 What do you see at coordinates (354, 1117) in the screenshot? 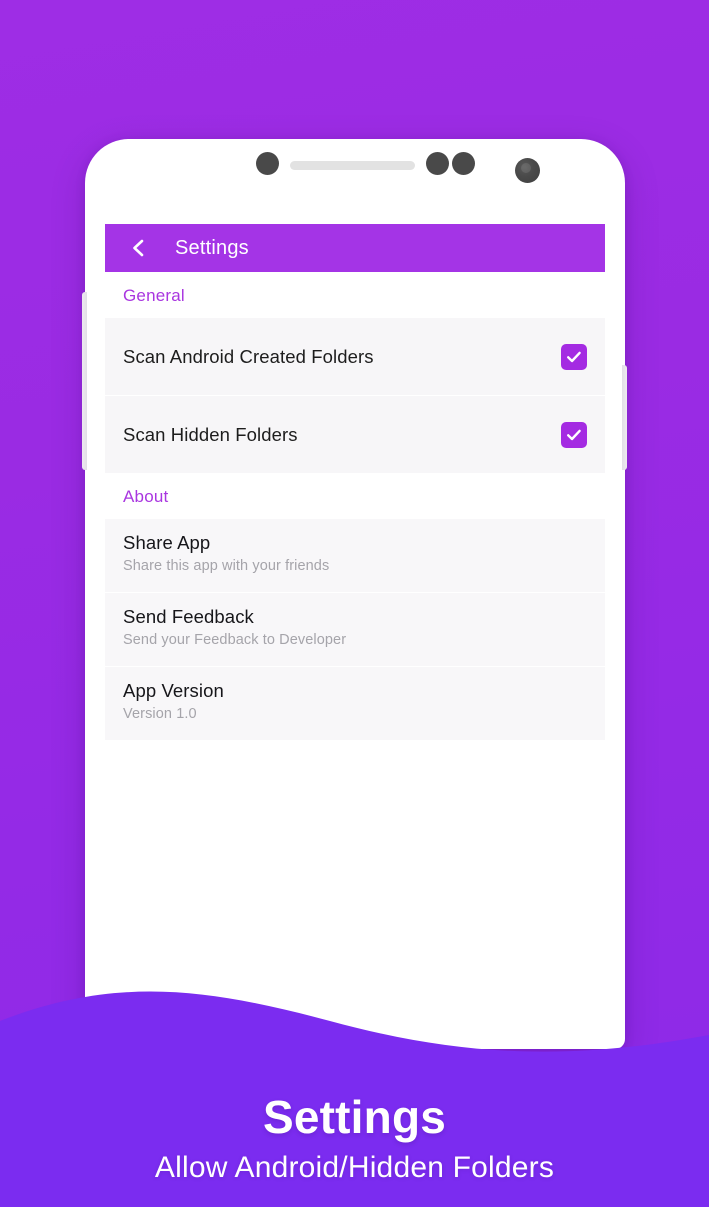
I see `caption-title: Settings` at bounding box center [354, 1117].